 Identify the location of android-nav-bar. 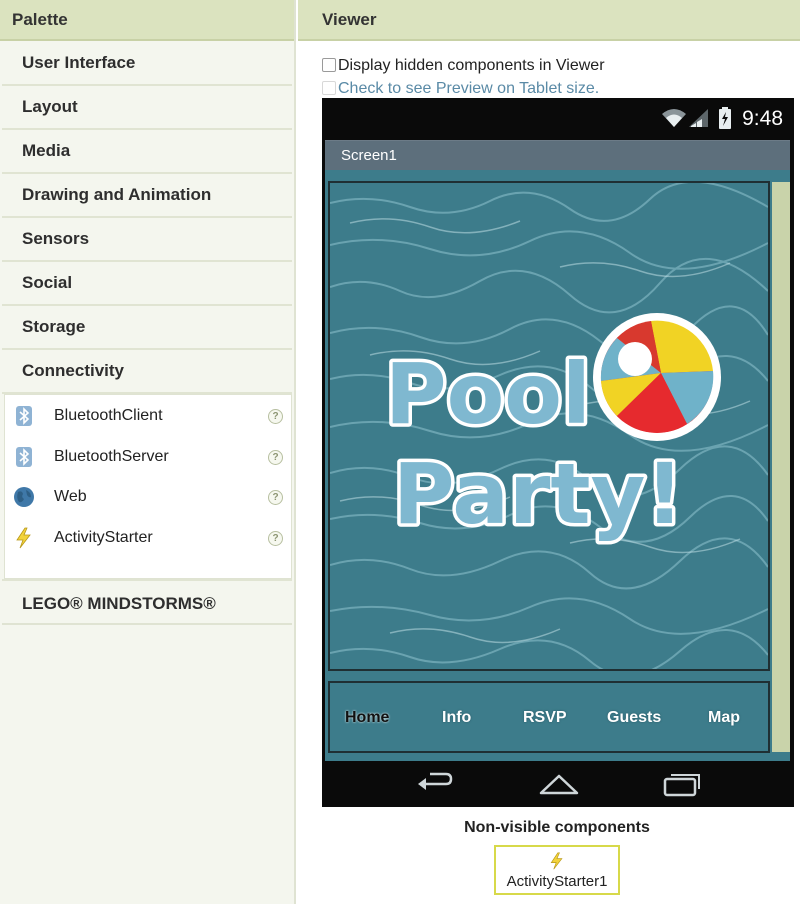
(558, 785).